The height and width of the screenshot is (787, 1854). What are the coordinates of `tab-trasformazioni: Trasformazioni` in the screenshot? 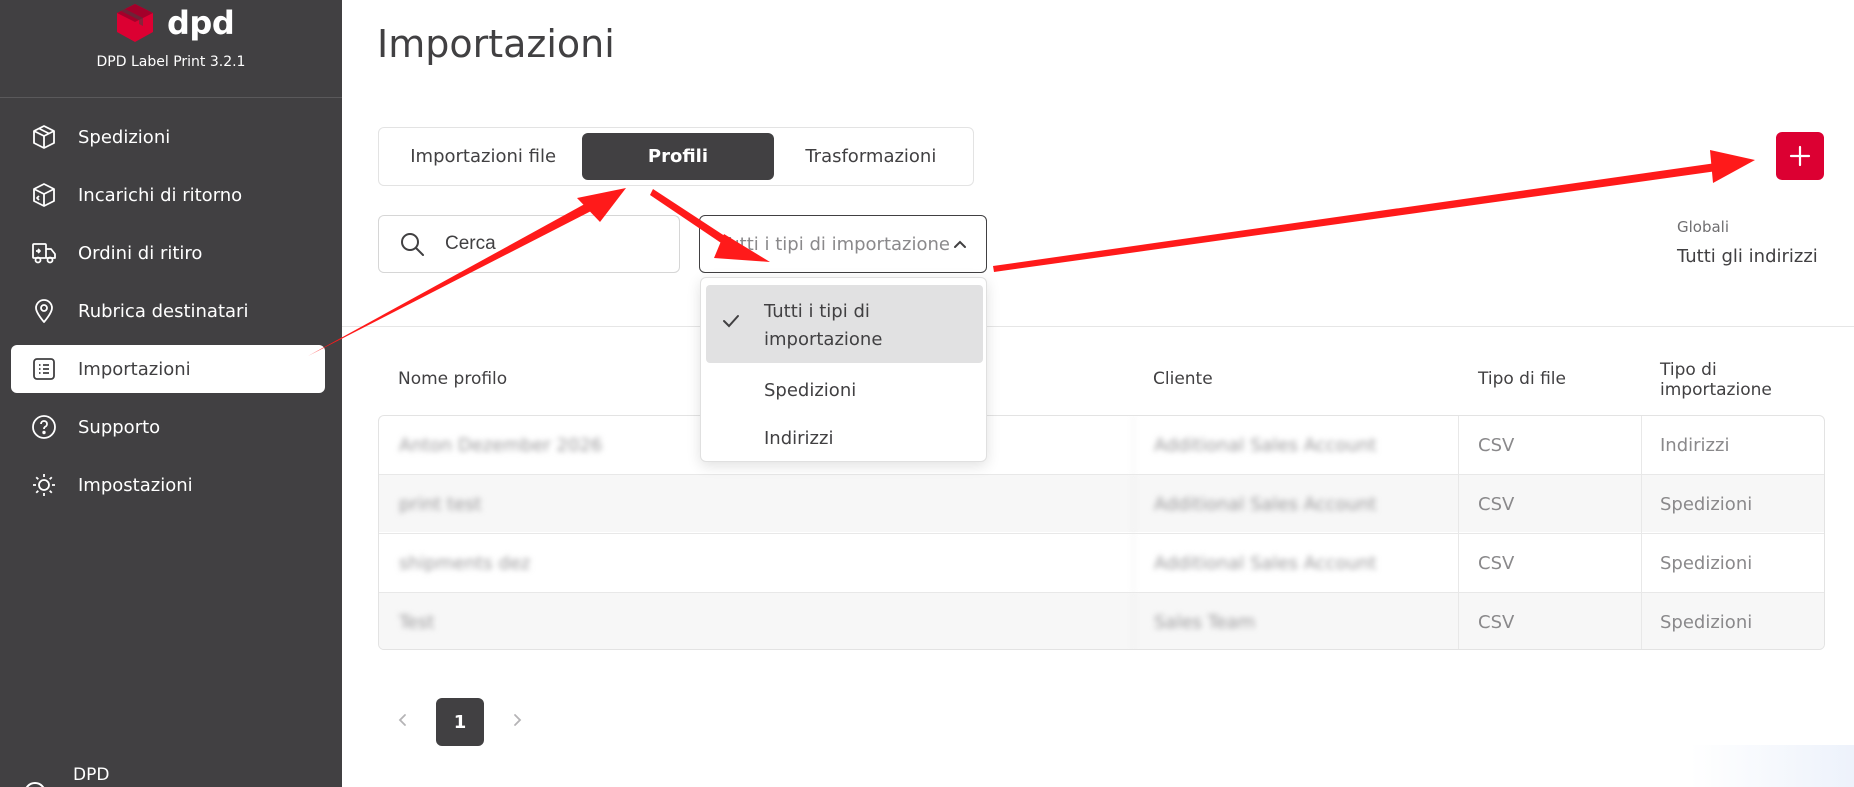 It's located at (871, 156).